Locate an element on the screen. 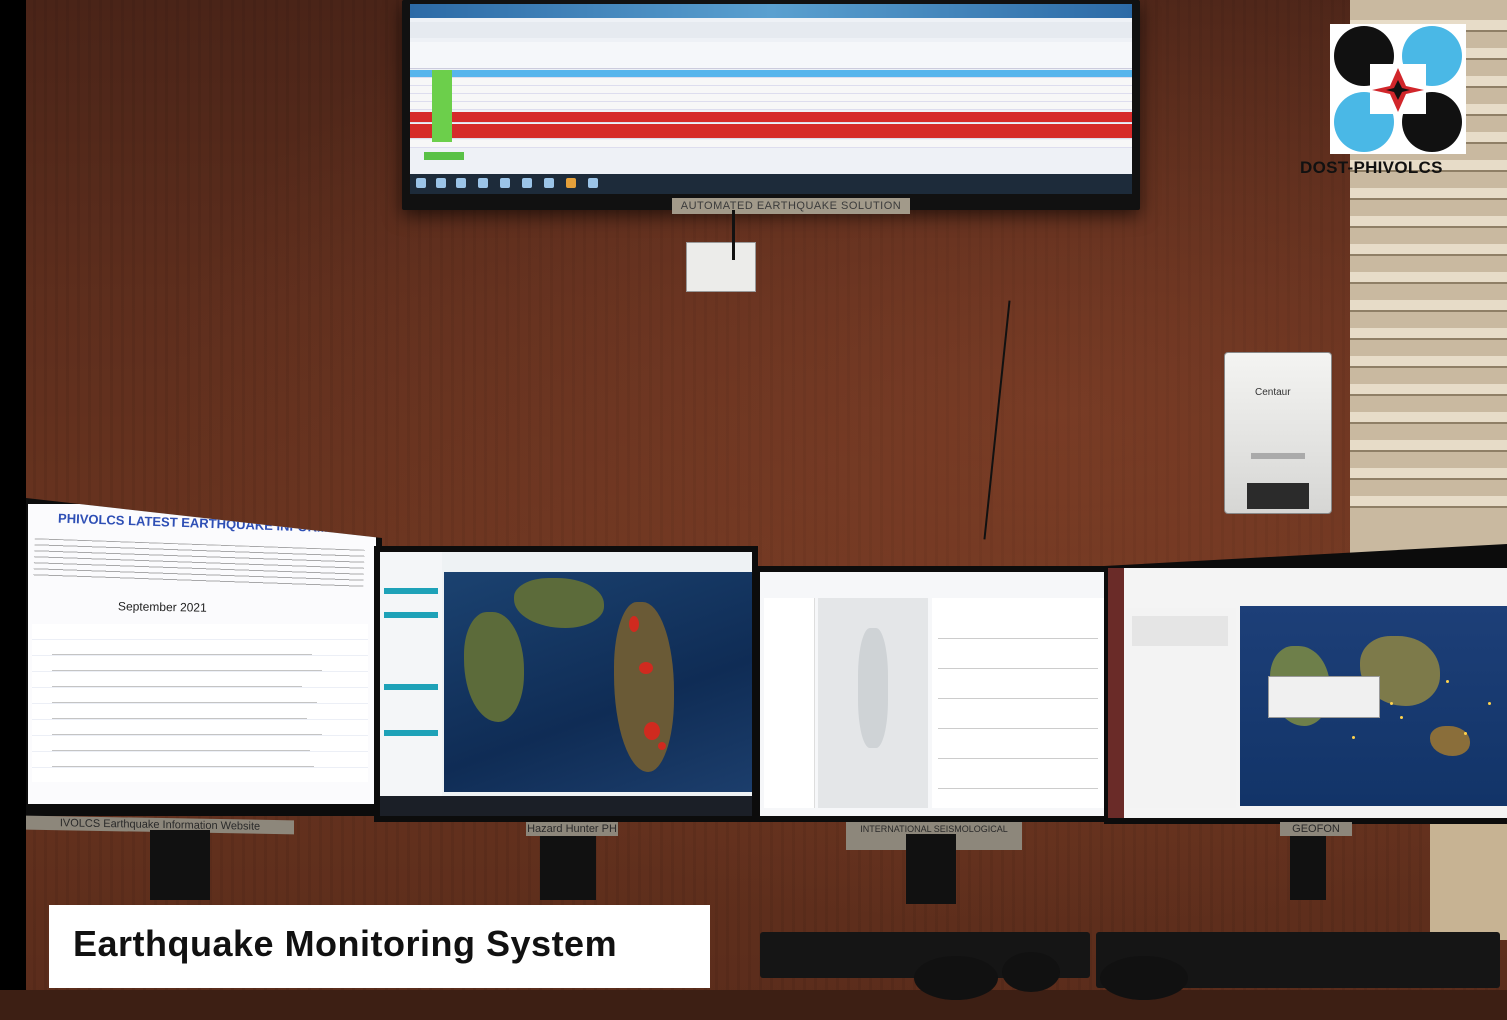  wall-tv is located at coordinates (771, 105).